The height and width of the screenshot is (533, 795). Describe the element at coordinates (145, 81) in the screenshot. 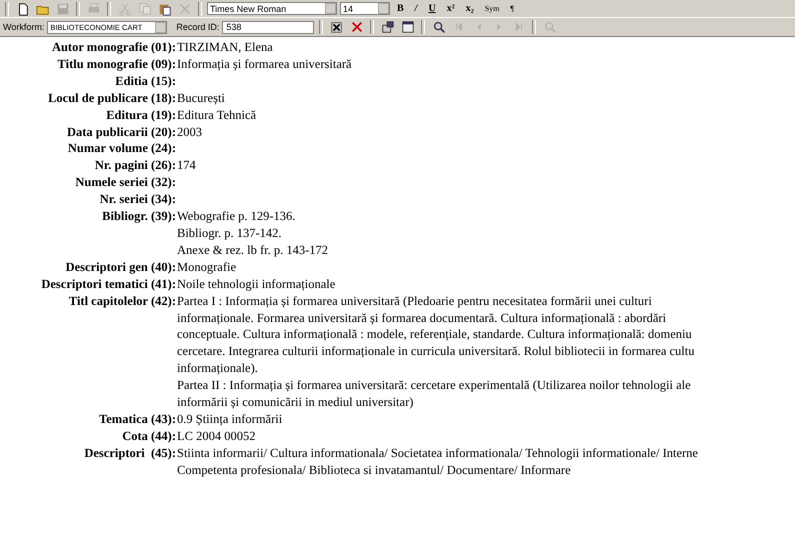

I see `field-label: Editia (15):` at that location.